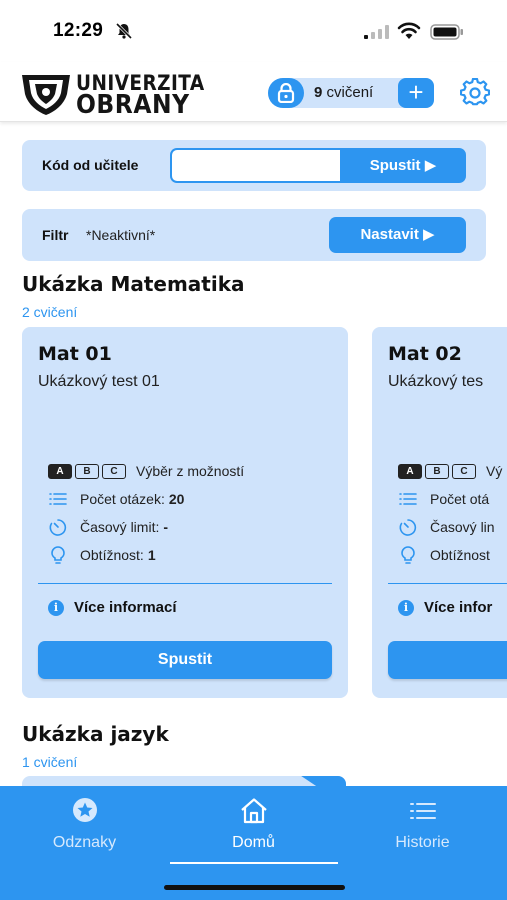  I want to click on lock-button, so click(286, 93).